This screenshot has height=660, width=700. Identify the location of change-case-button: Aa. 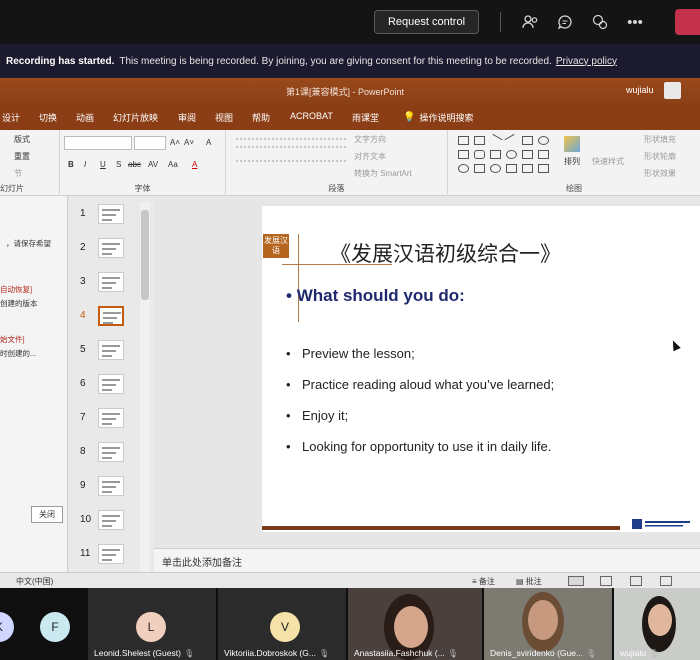
(173, 164).